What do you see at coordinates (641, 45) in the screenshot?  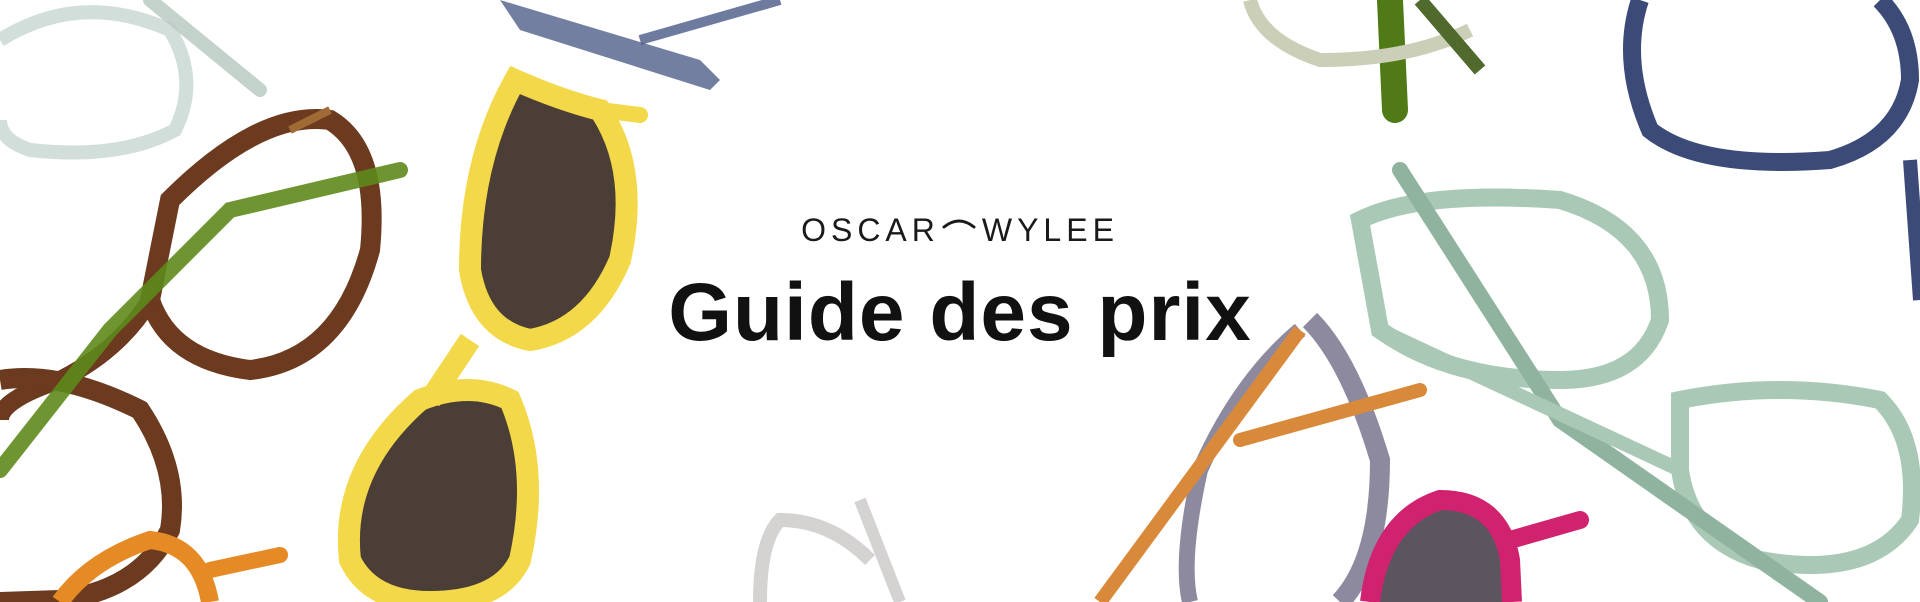 I see `navy-frame-top-icon` at bounding box center [641, 45].